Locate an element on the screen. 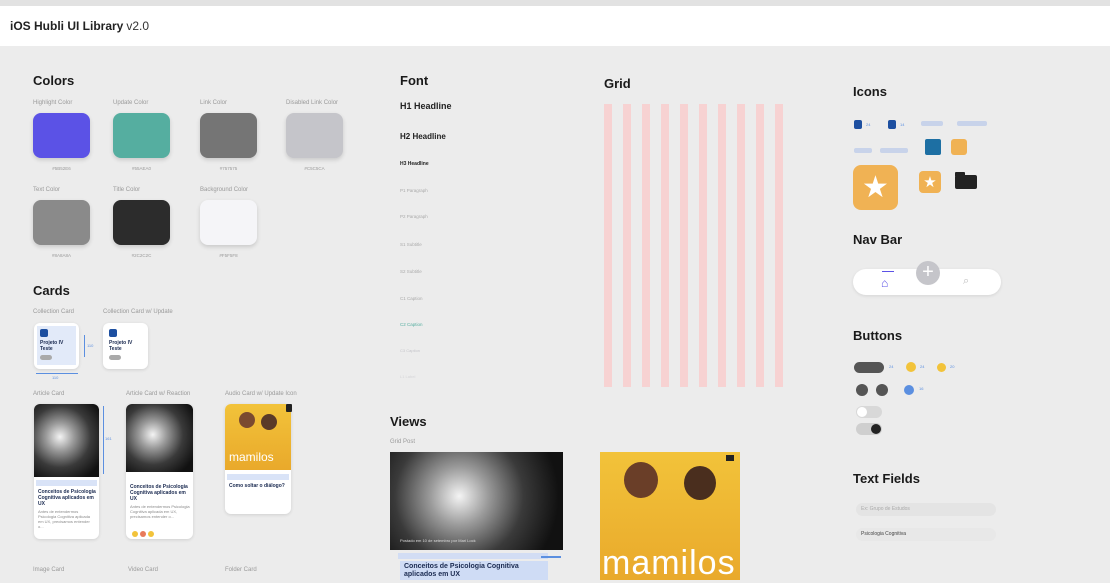 Image resolution: width=1110 pixels, height=583 pixels. nav-bar: ⌂ + ⌕ is located at coordinates (927, 278).